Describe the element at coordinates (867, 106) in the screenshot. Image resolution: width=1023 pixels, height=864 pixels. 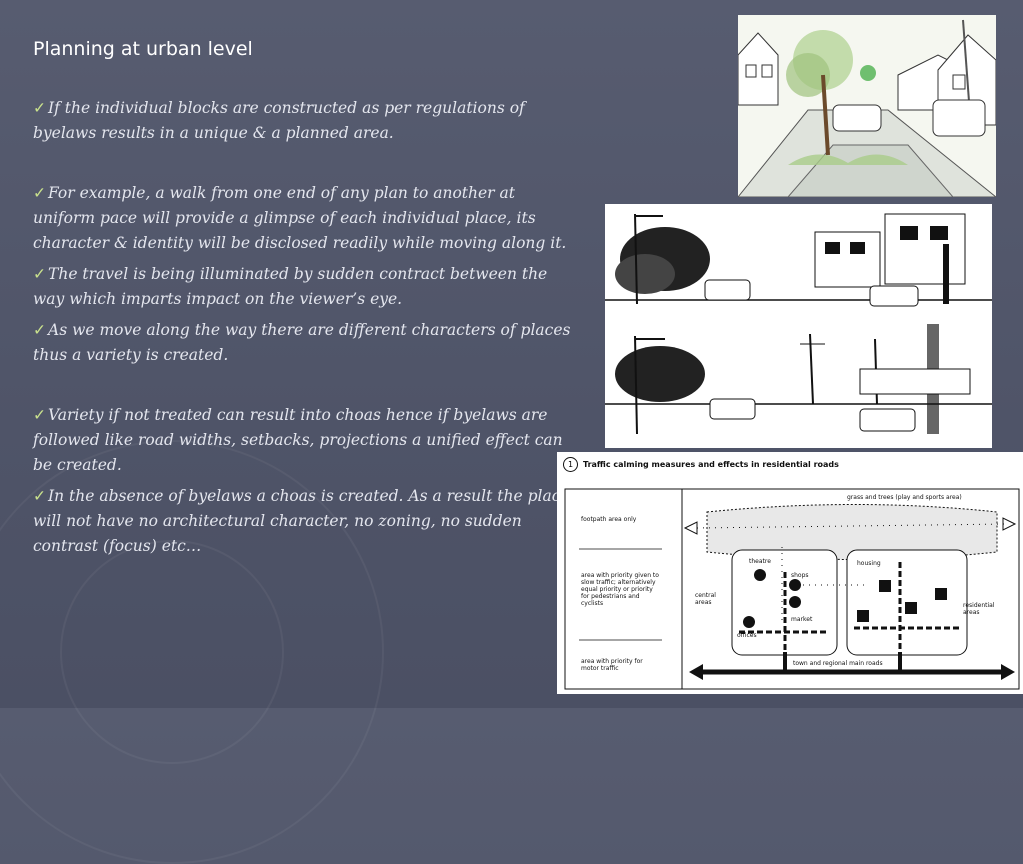
I see `street-sketch-image` at that location.